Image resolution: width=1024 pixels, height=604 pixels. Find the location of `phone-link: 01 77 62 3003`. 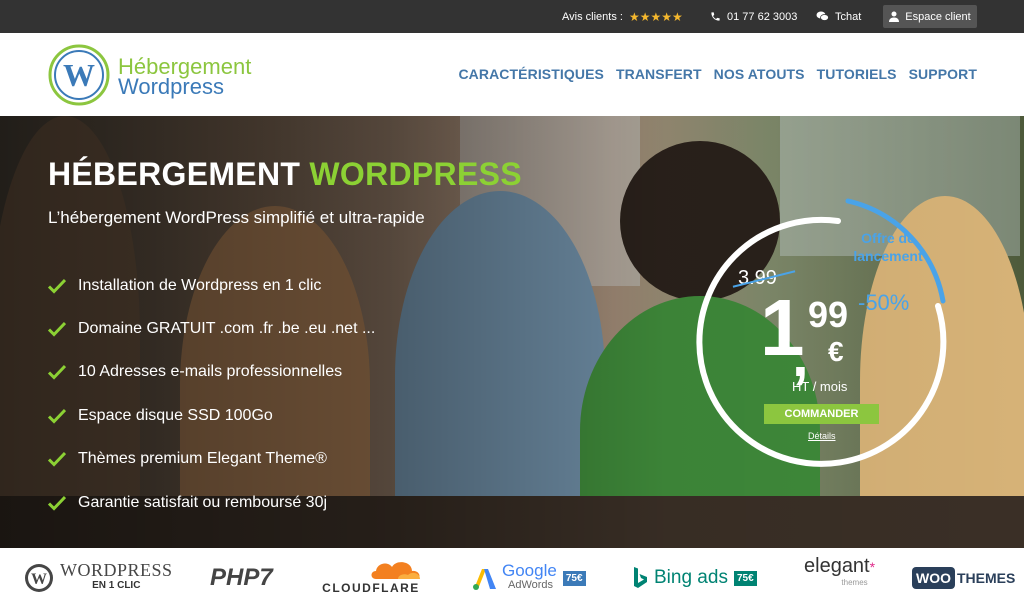

phone-link: 01 77 62 3003 is located at coordinates (753, 16).